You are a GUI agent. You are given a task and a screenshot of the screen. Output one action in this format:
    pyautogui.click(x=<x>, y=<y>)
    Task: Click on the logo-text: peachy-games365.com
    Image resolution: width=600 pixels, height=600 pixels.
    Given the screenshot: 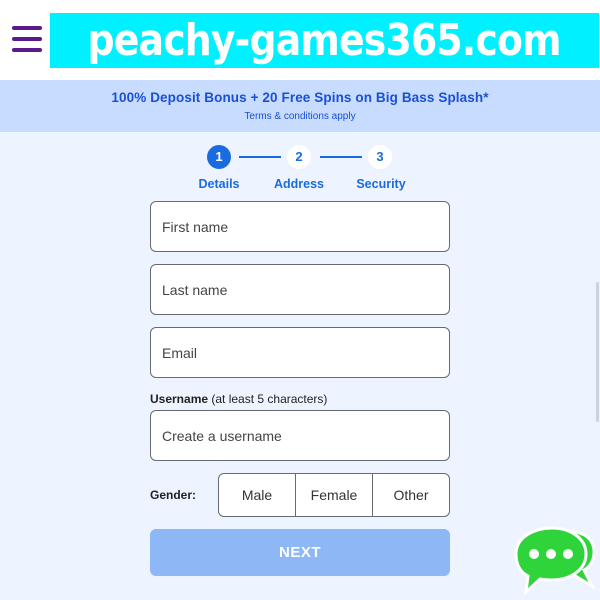 What is the action you would take?
    pyautogui.click(x=324, y=40)
    